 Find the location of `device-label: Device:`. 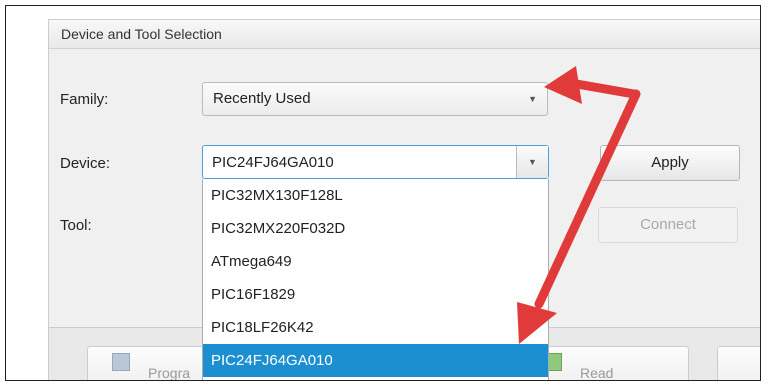

device-label: Device: is located at coordinates (85, 163).